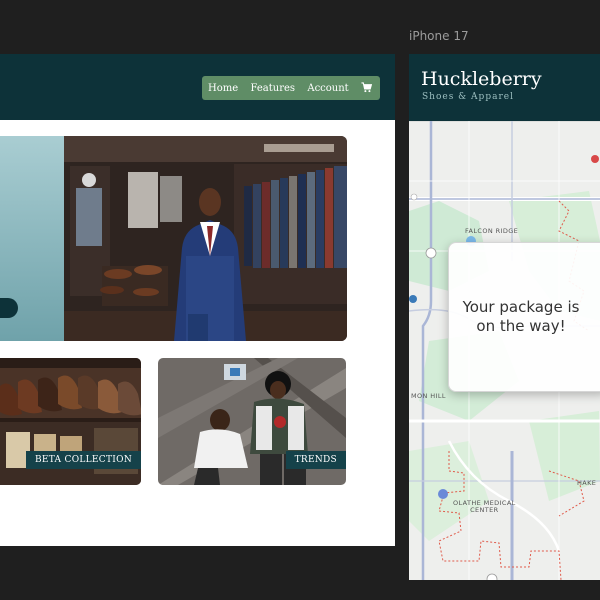  I want to click on phone-header: Huckleberry Shoes & Apparel, so click(504, 87).